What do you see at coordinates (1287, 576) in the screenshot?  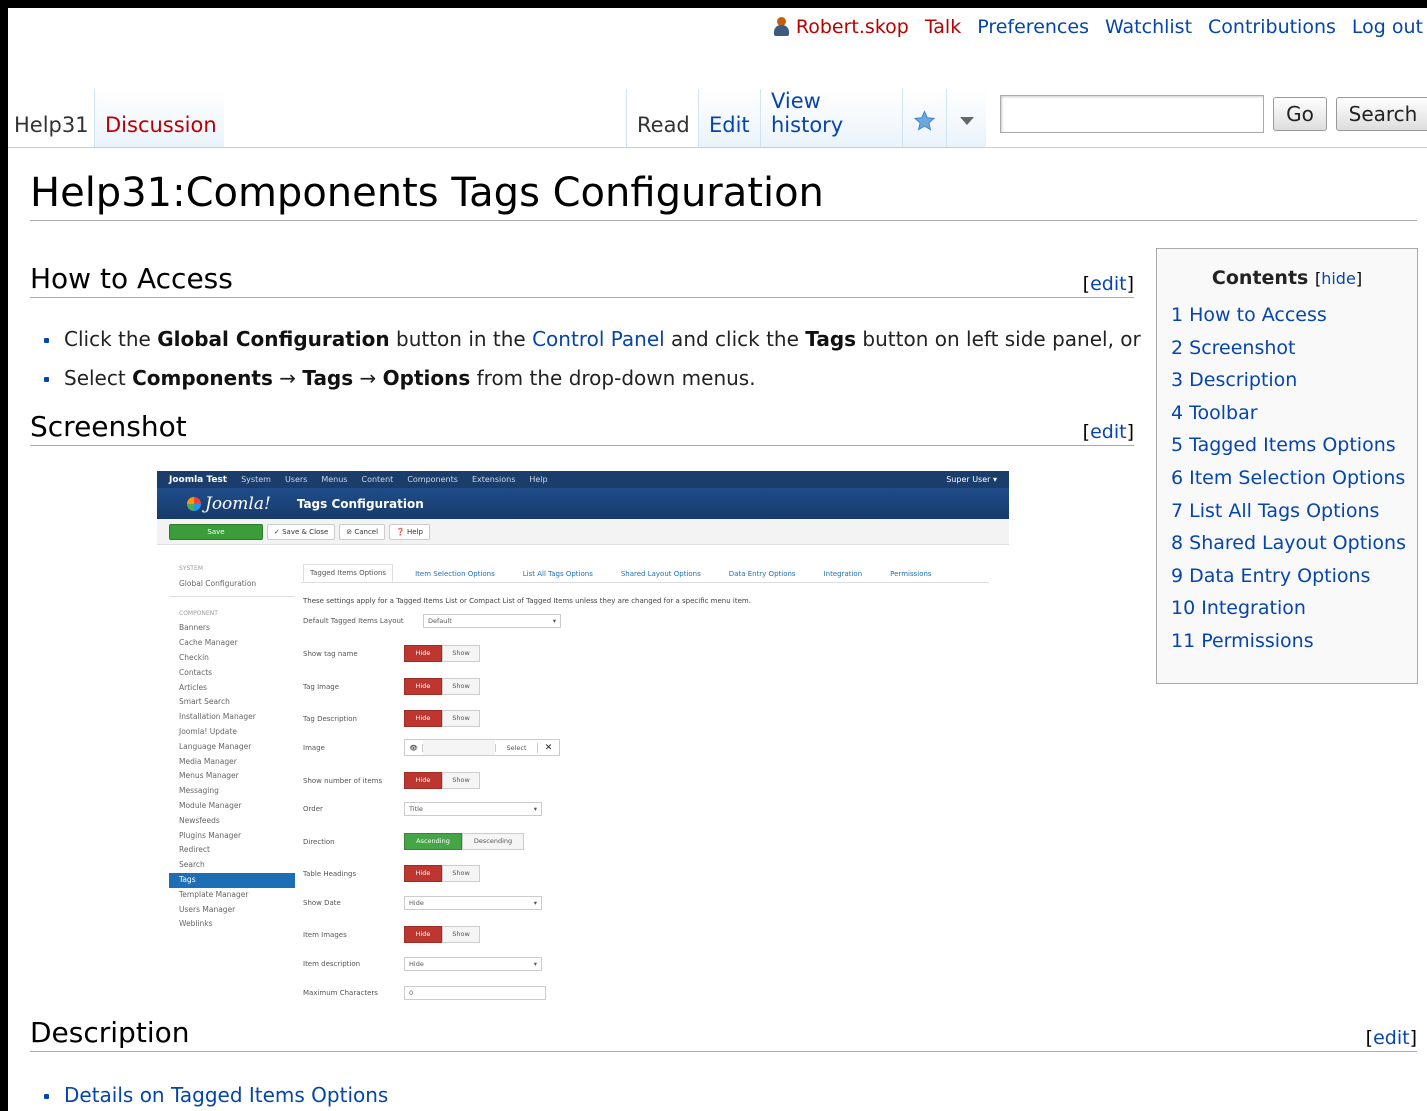 I see `toc-item: 9 Data Entry Options` at bounding box center [1287, 576].